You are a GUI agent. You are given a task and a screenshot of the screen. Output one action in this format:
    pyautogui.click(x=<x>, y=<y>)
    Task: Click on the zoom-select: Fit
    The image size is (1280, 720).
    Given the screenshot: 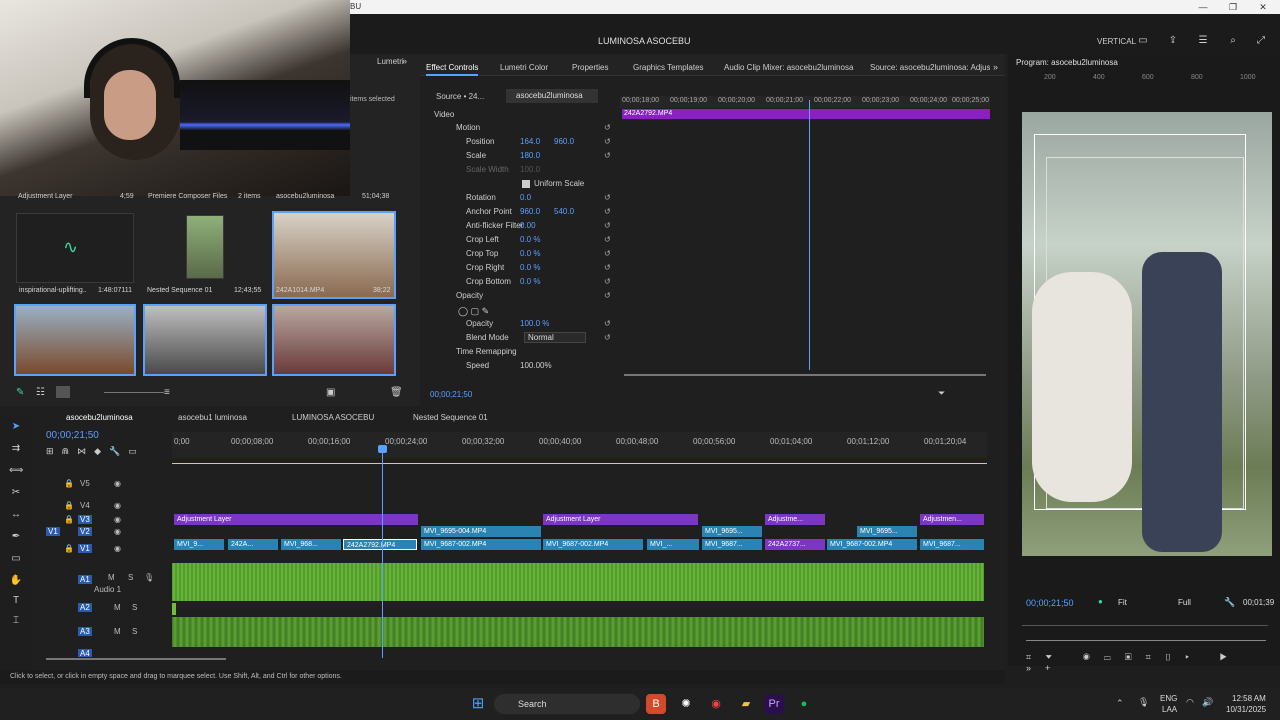 What is the action you would take?
    pyautogui.click(x=1140, y=602)
    